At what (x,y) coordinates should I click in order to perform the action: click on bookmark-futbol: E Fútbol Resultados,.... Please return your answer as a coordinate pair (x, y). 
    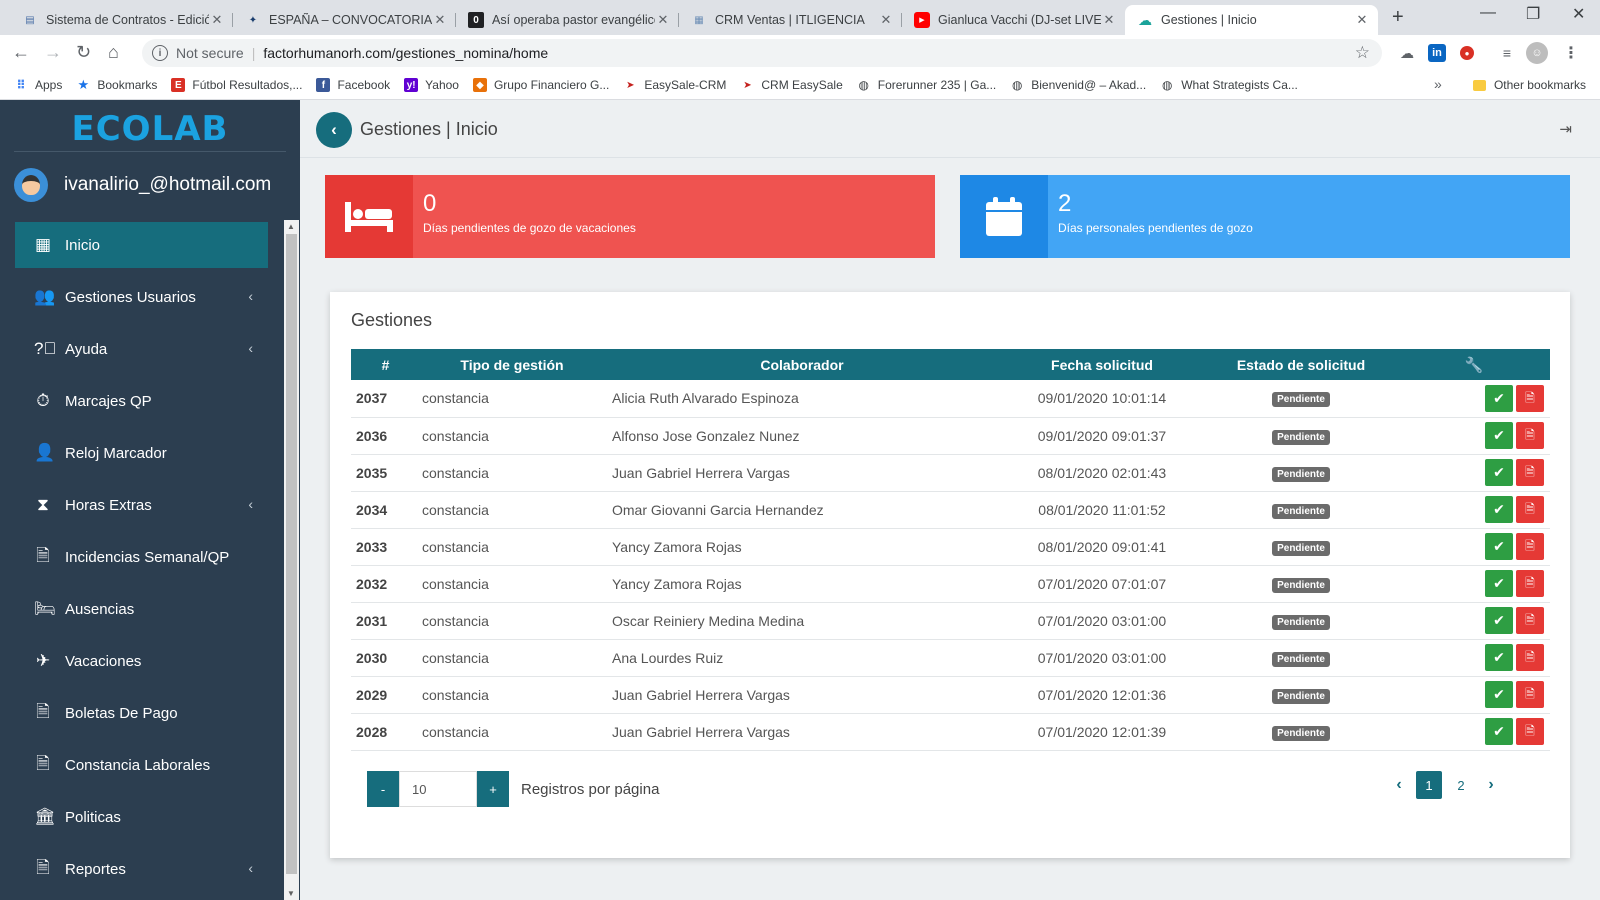
    Looking at the image, I should click on (236, 85).